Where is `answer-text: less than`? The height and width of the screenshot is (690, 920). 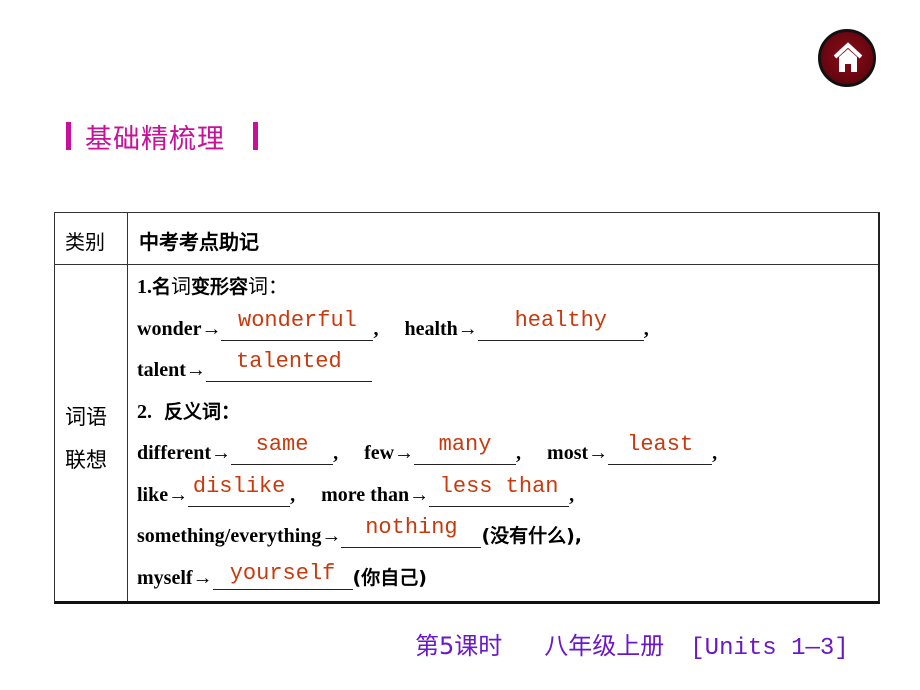 answer-text: less than is located at coordinates (499, 486).